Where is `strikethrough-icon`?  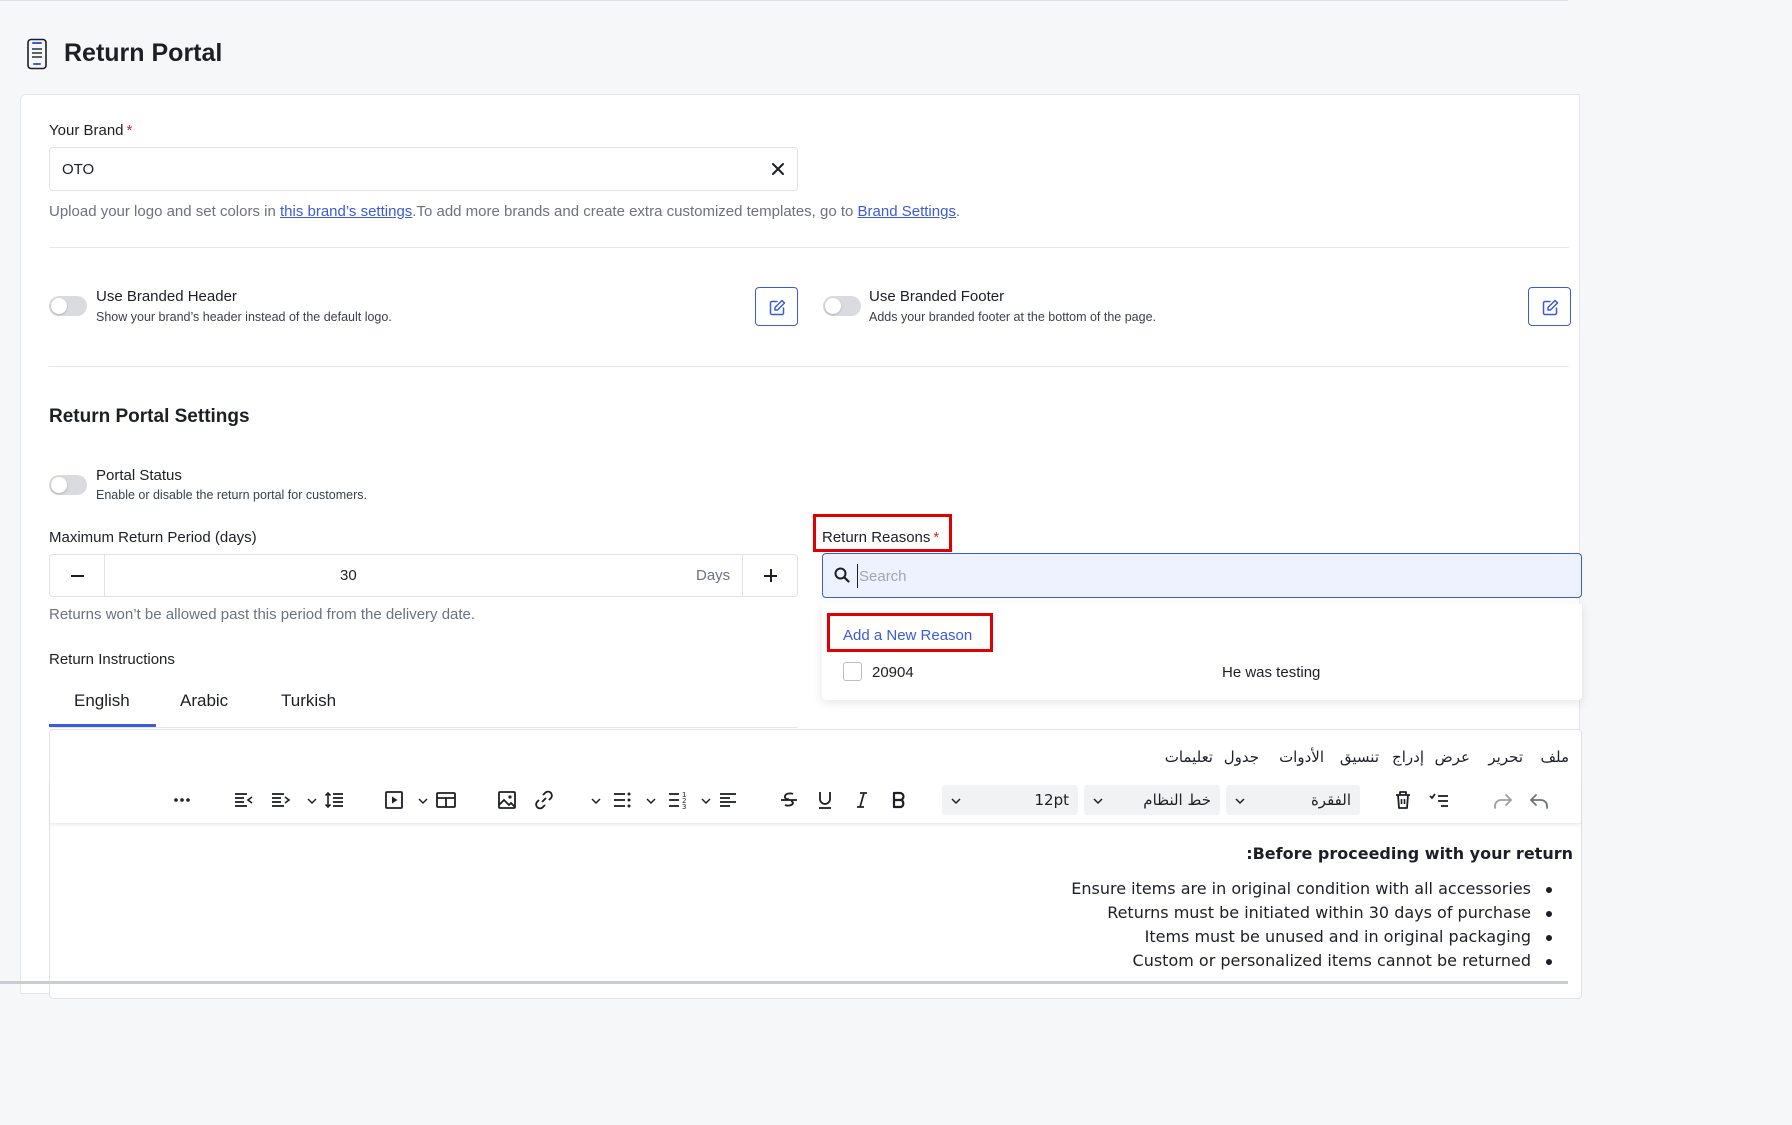 strikethrough-icon is located at coordinates (789, 800).